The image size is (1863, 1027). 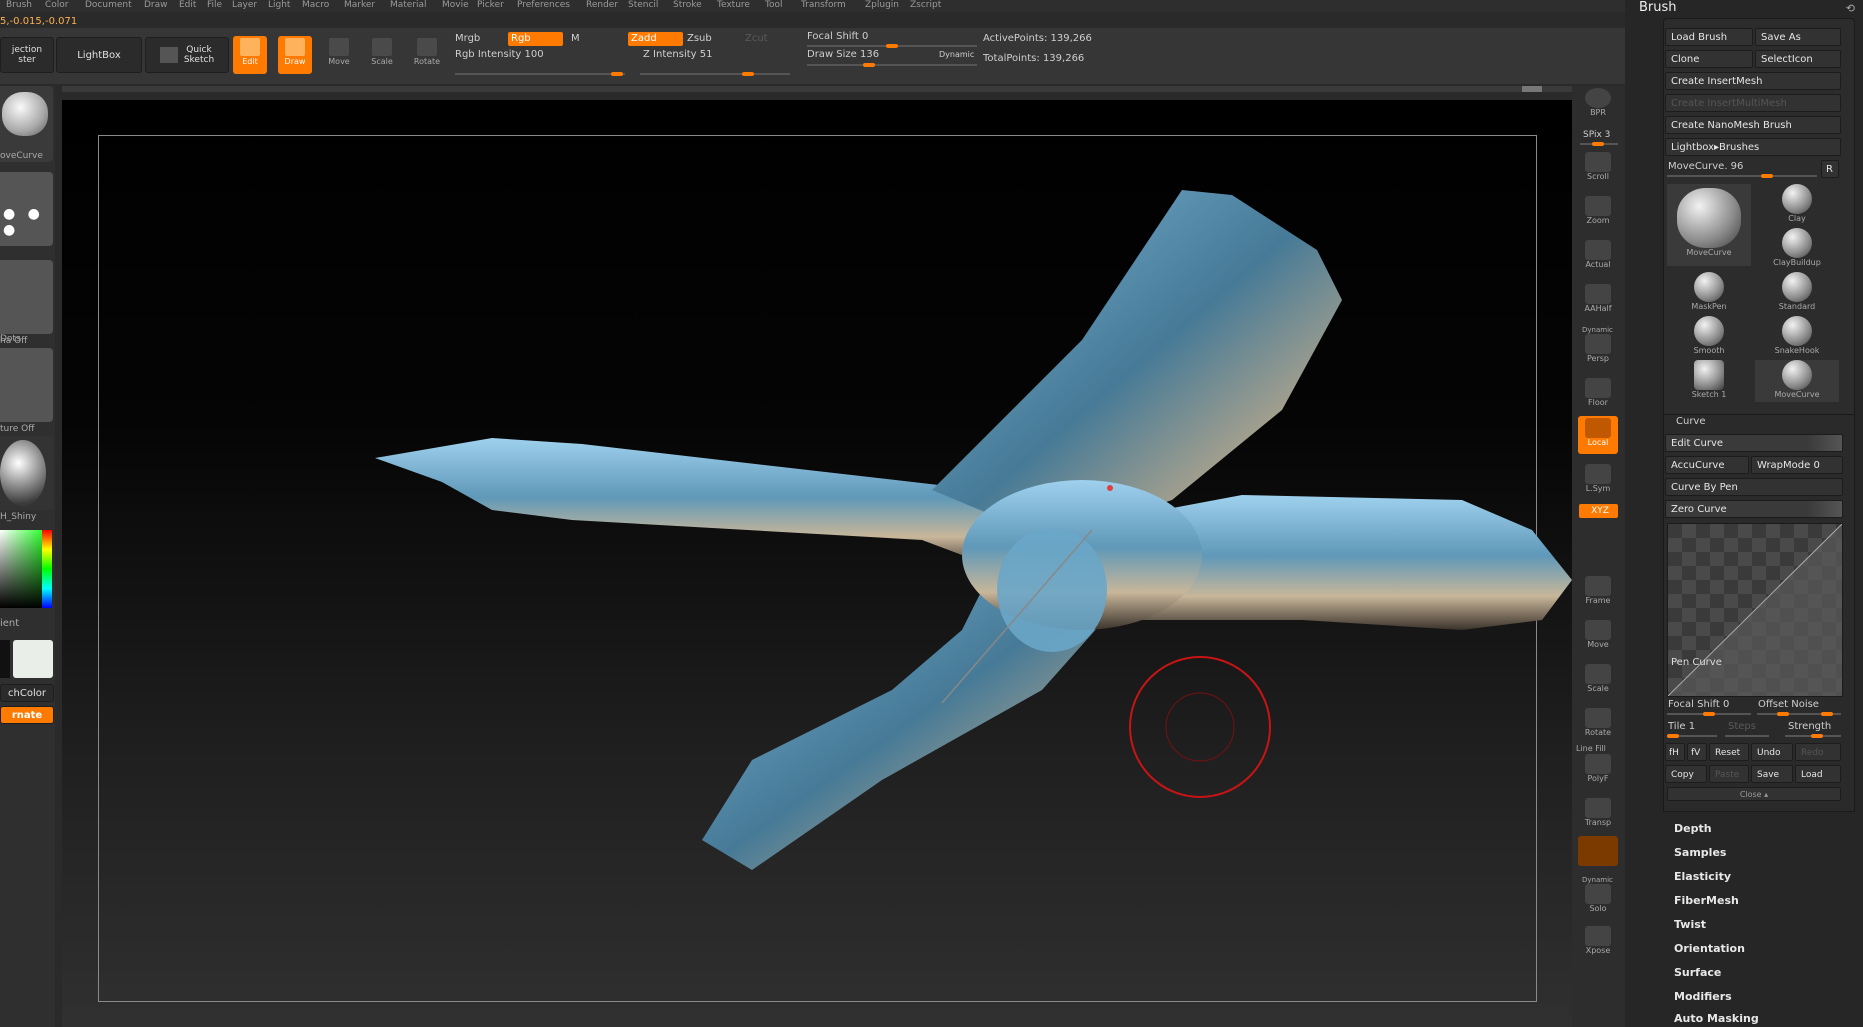 I want to click on menu-transform: Transform, so click(x=823, y=5).